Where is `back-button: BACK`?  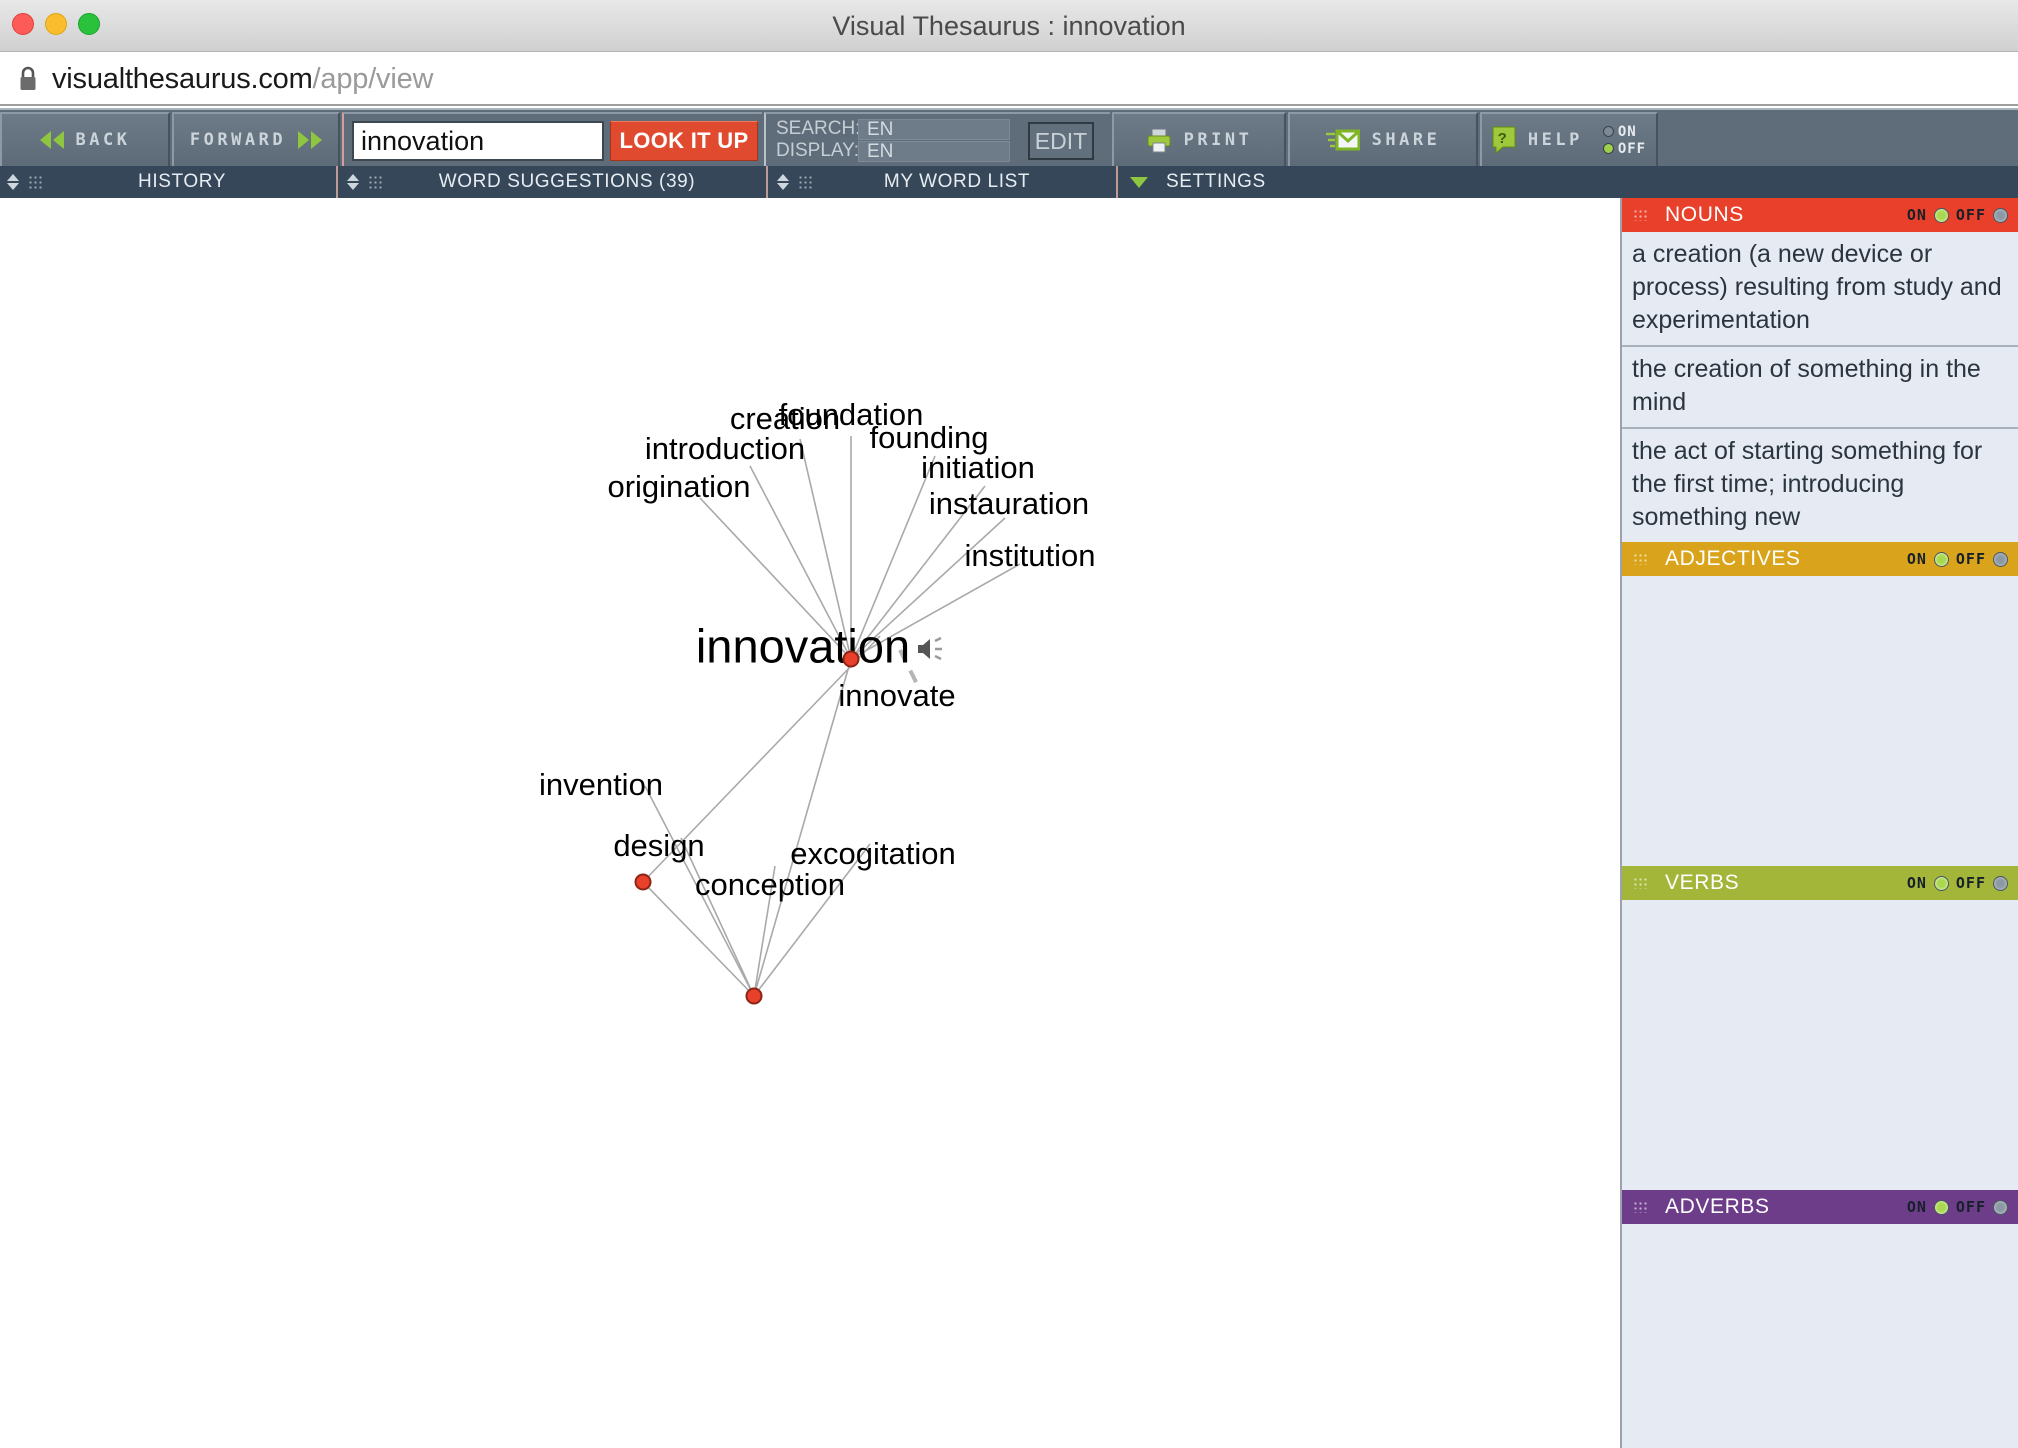
back-button: BACK is located at coordinates (85, 139).